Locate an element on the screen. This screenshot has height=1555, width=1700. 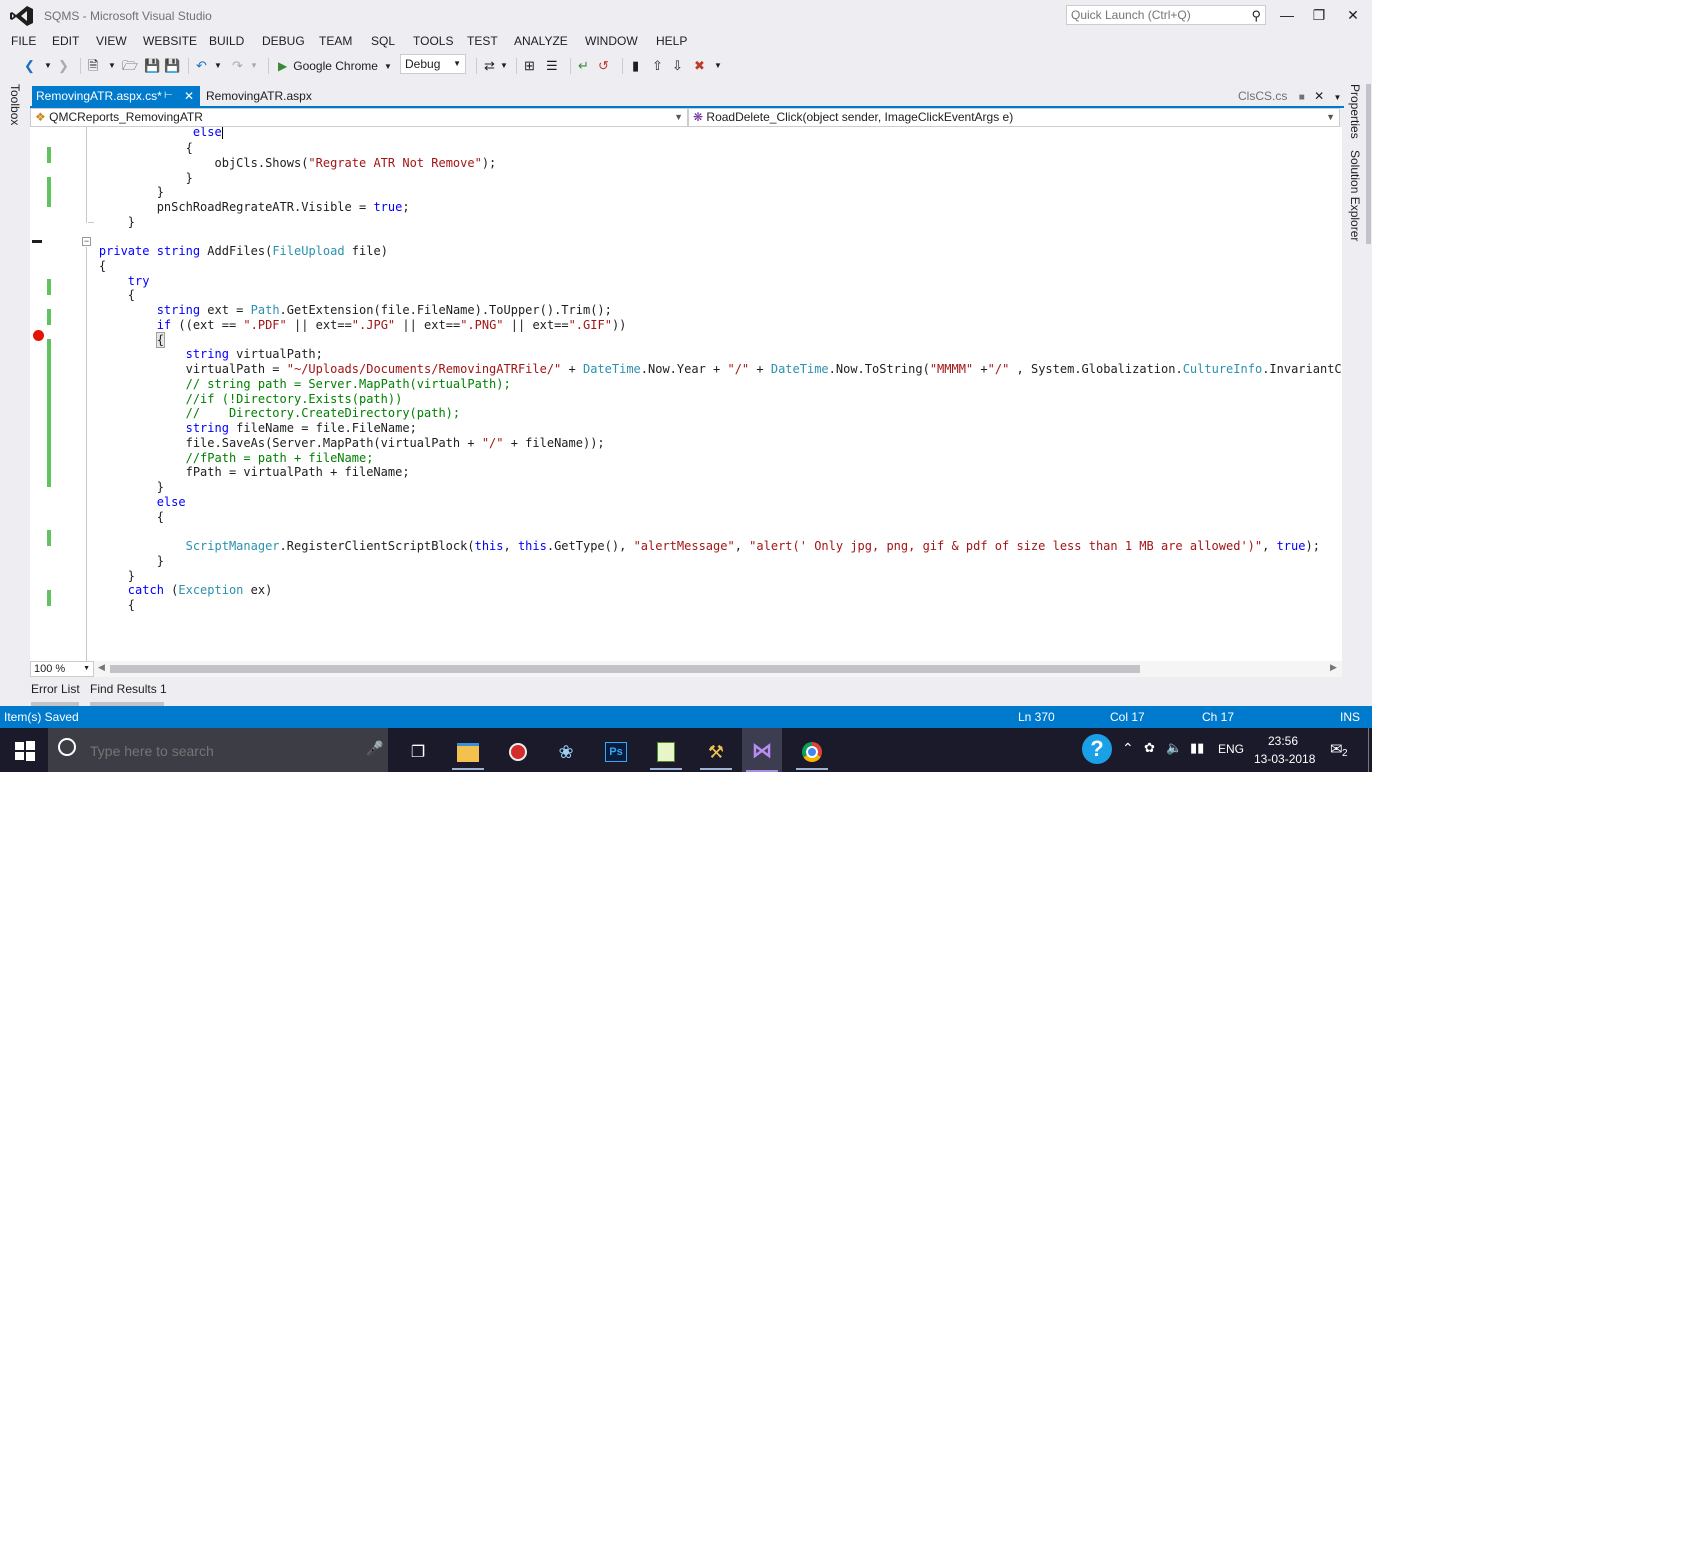
windows-start-icon is located at coordinates (25, 751).